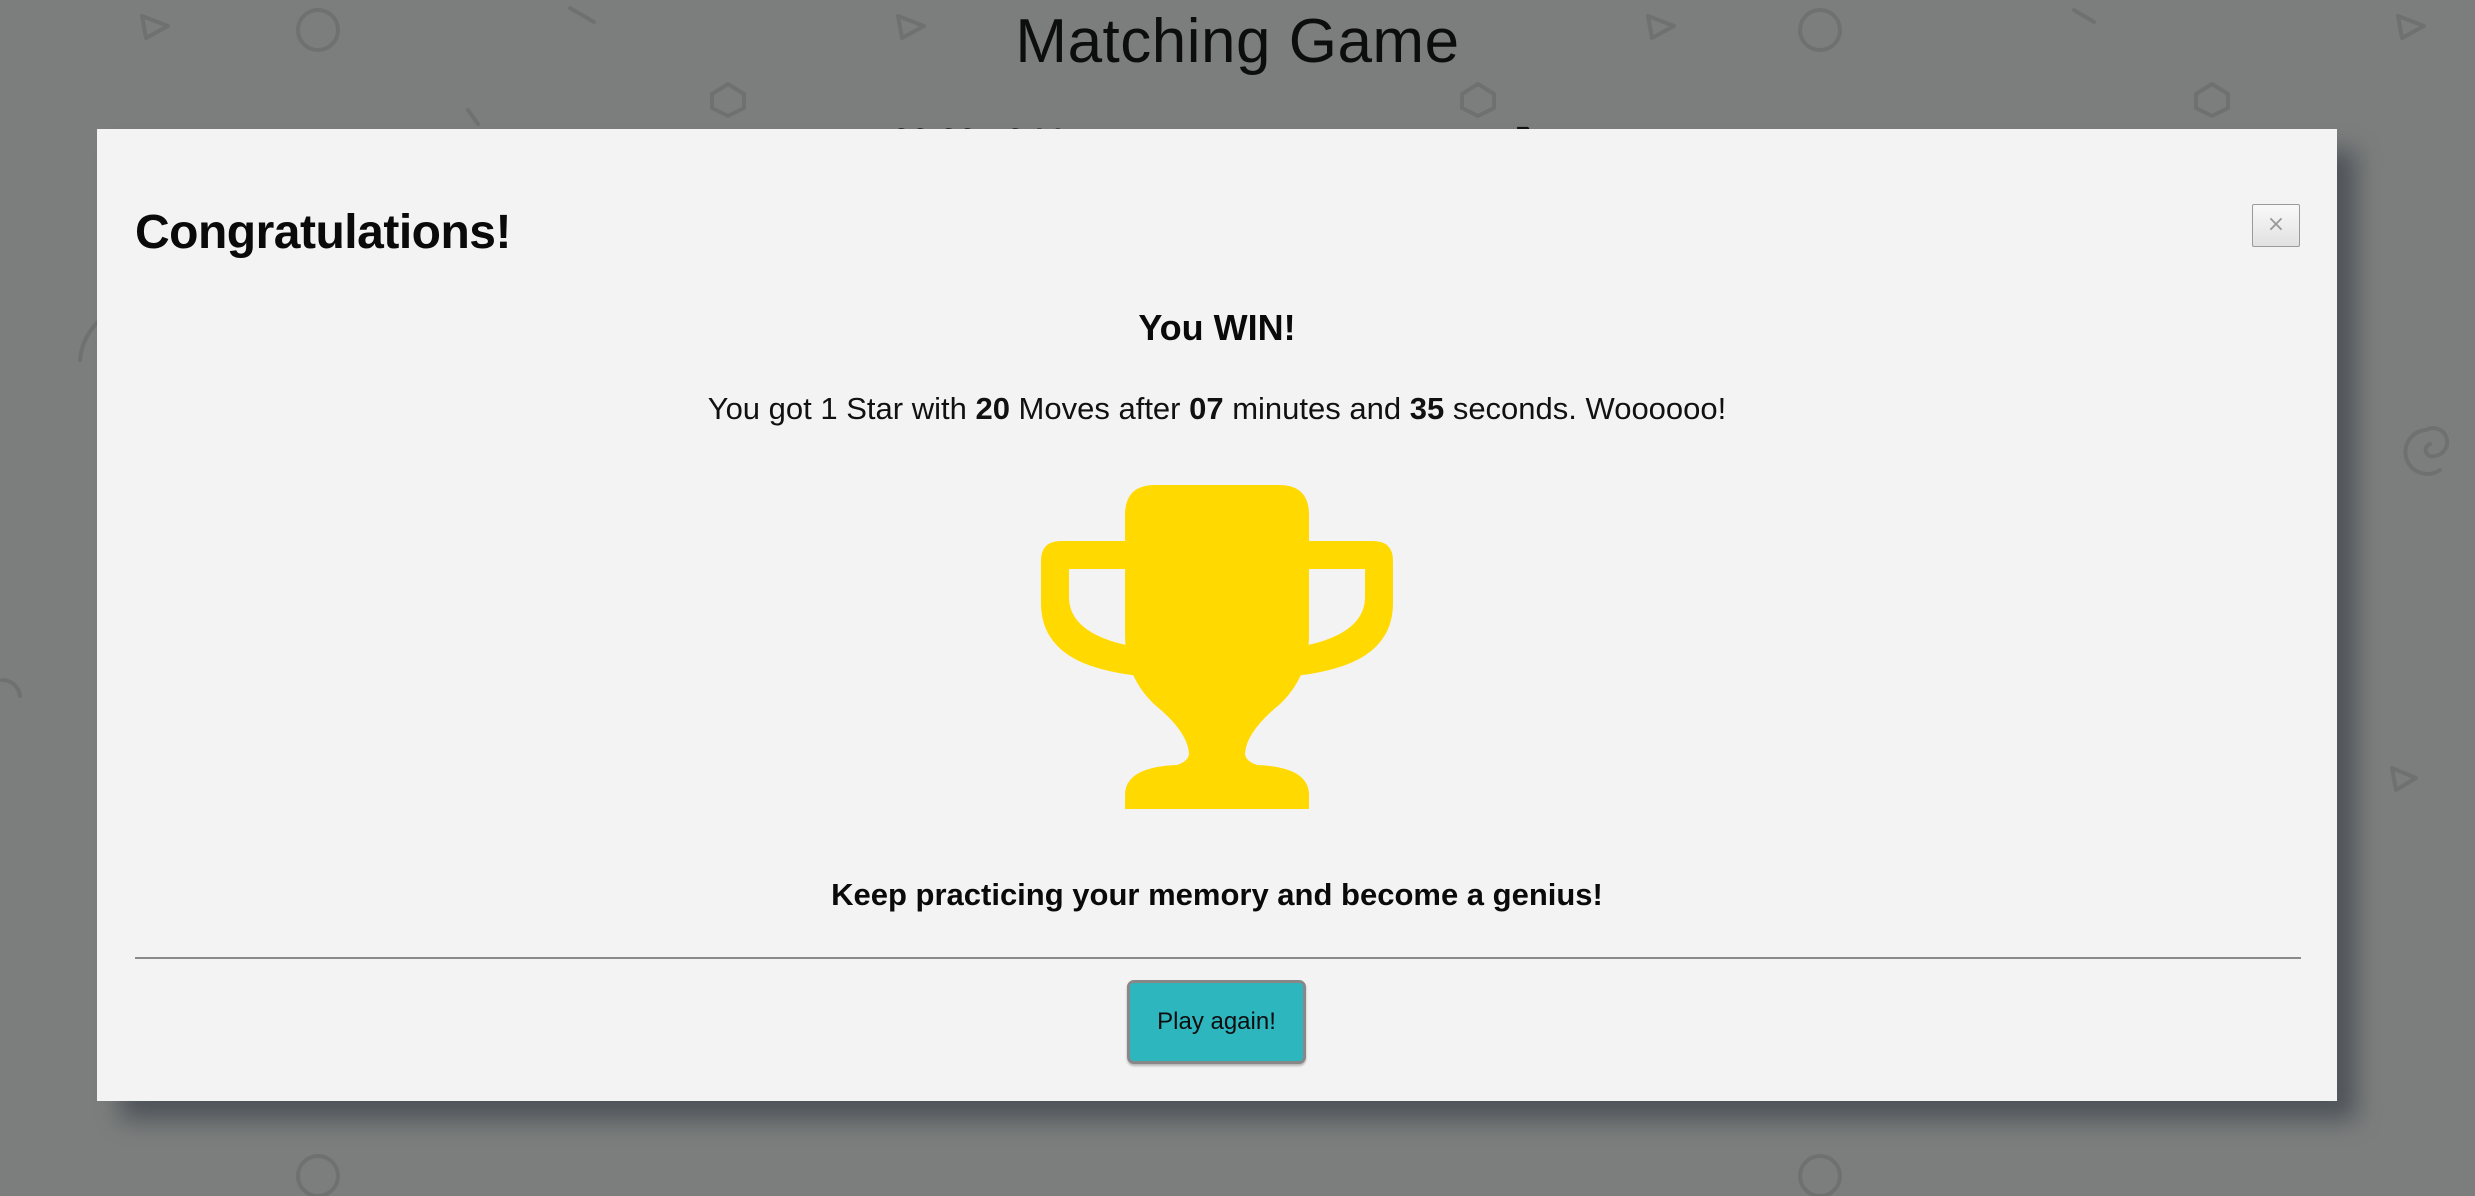  I want to click on moves-count: 20, so click(992, 408).